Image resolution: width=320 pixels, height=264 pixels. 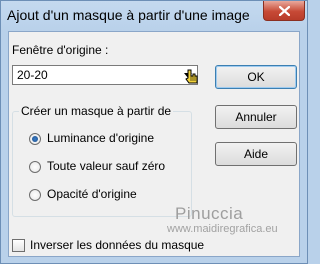 I want to click on invert-mask-label: Inverser les données du masque, so click(x=117, y=245).